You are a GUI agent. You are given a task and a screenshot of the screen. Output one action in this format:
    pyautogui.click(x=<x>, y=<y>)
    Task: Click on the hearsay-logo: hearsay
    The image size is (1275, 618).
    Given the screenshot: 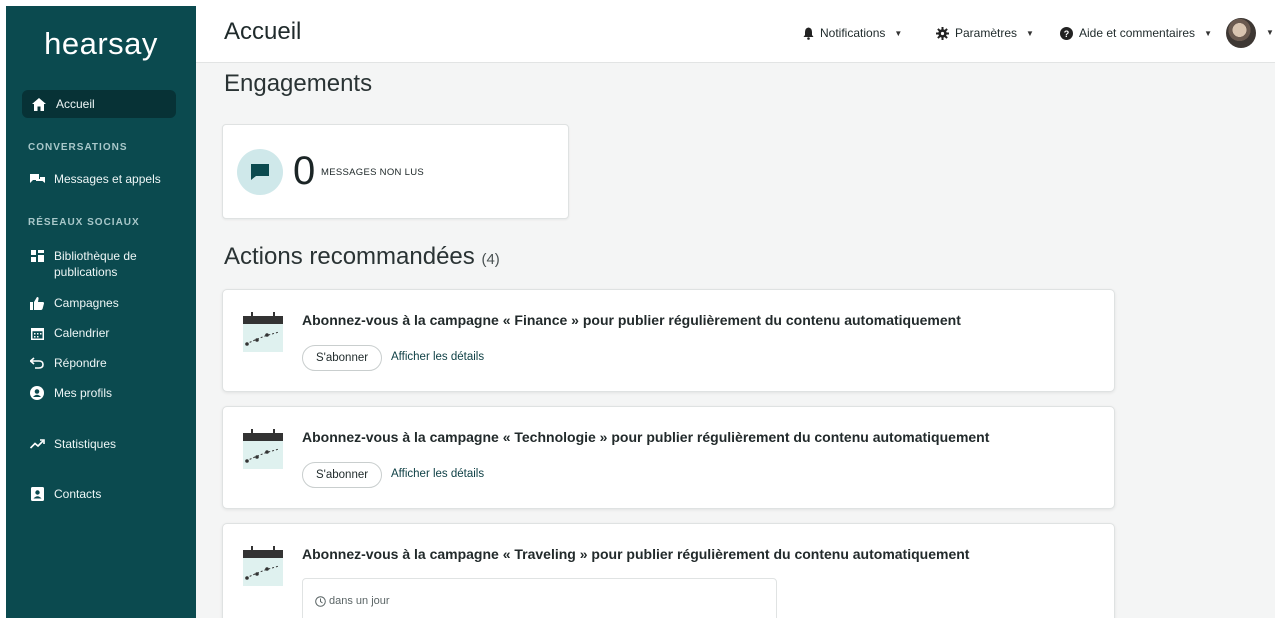 What is the action you would take?
    pyautogui.click(x=101, y=44)
    